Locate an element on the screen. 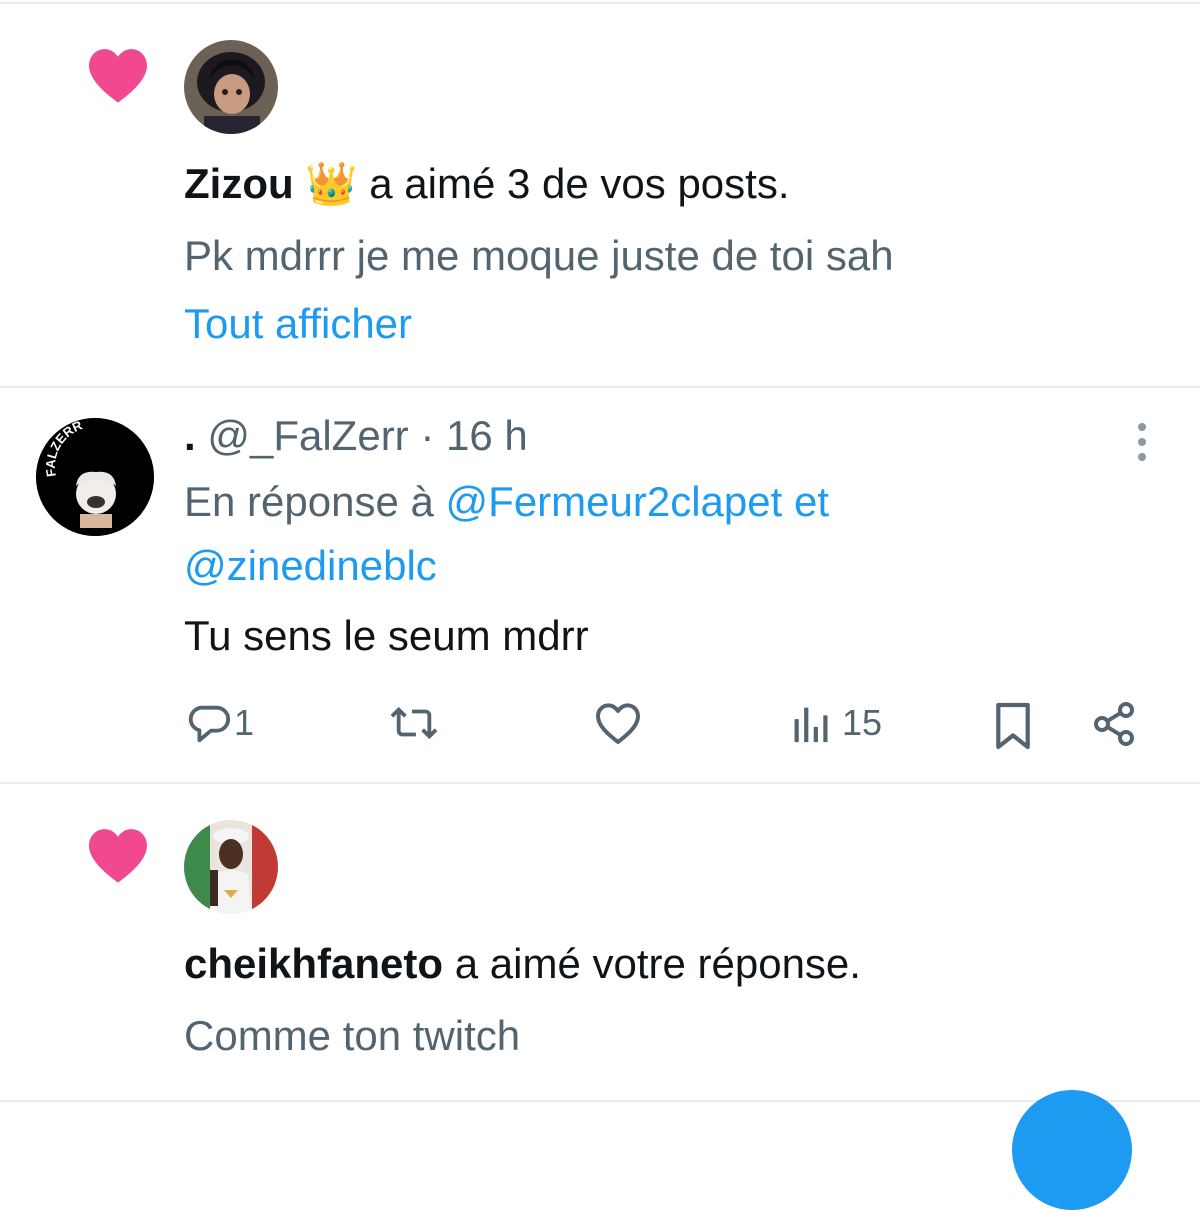  post-preview: Comme ton twitch is located at coordinates (352, 1035).